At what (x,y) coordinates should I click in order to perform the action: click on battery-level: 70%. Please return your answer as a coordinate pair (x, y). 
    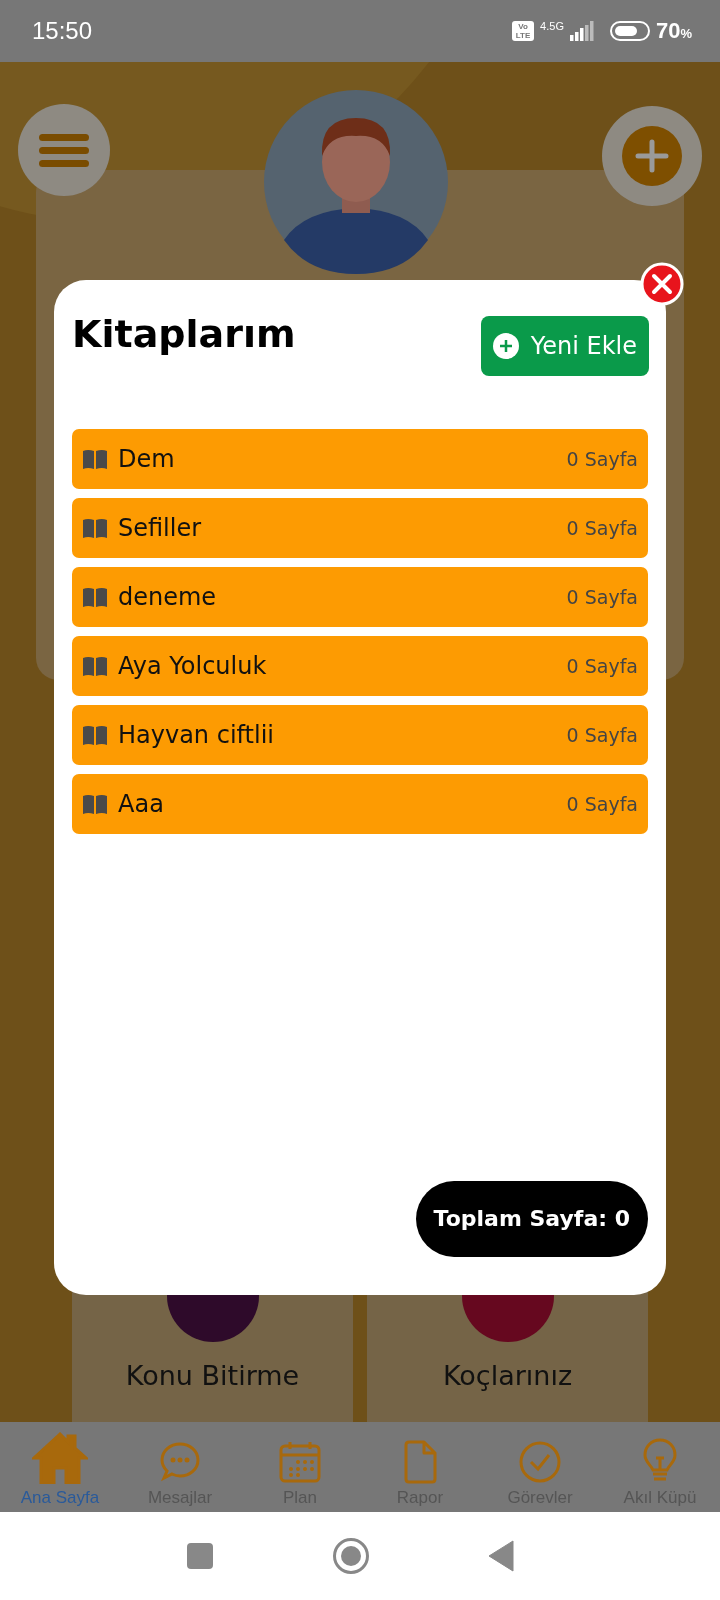
    Looking at the image, I should click on (673, 31).